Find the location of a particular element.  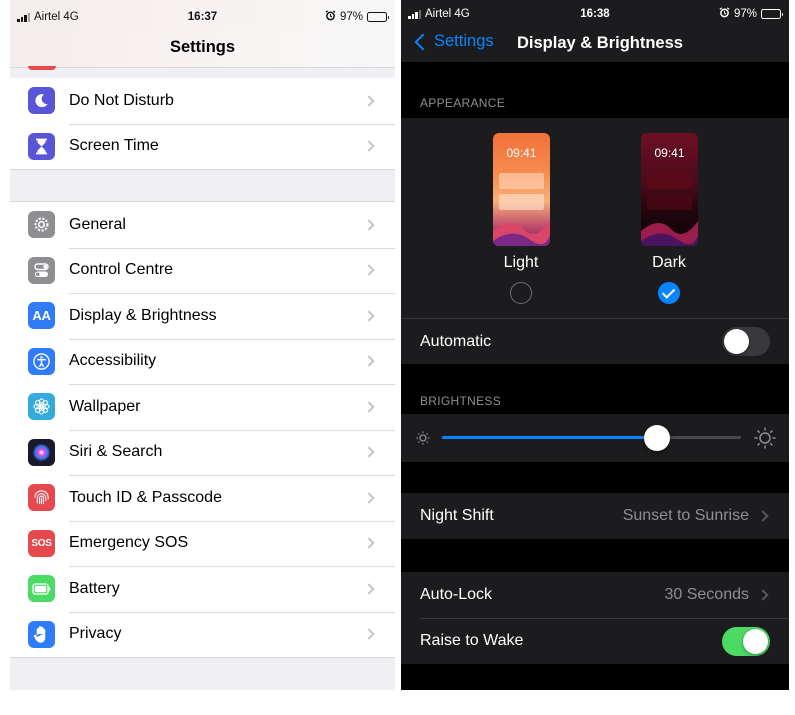

settings-row-fingerprint: Touch ID & Passcode is located at coordinates (202, 498).